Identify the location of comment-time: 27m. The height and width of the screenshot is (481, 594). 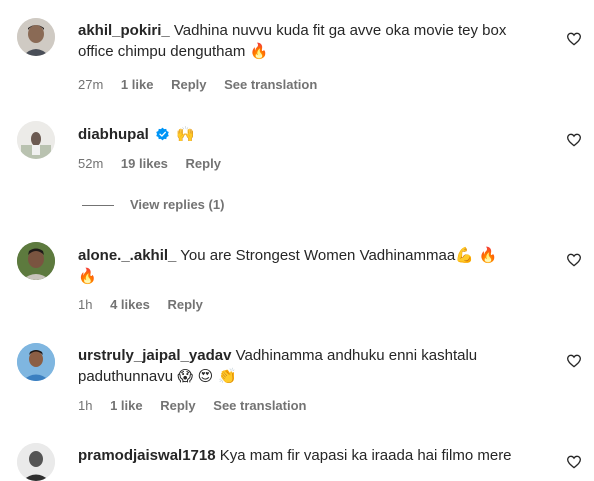
(90, 84).